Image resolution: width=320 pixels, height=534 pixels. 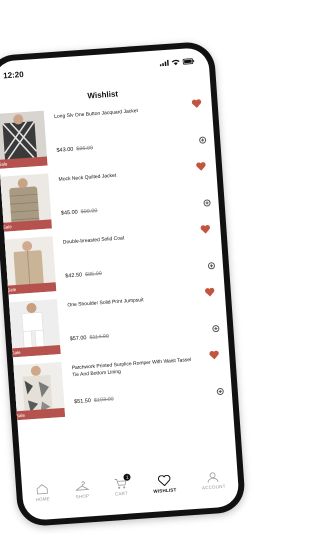 What do you see at coordinates (165, 490) in the screenshot?
I see `tab-label-wishlist: WISHLIST` at bounding box center [165, 490].